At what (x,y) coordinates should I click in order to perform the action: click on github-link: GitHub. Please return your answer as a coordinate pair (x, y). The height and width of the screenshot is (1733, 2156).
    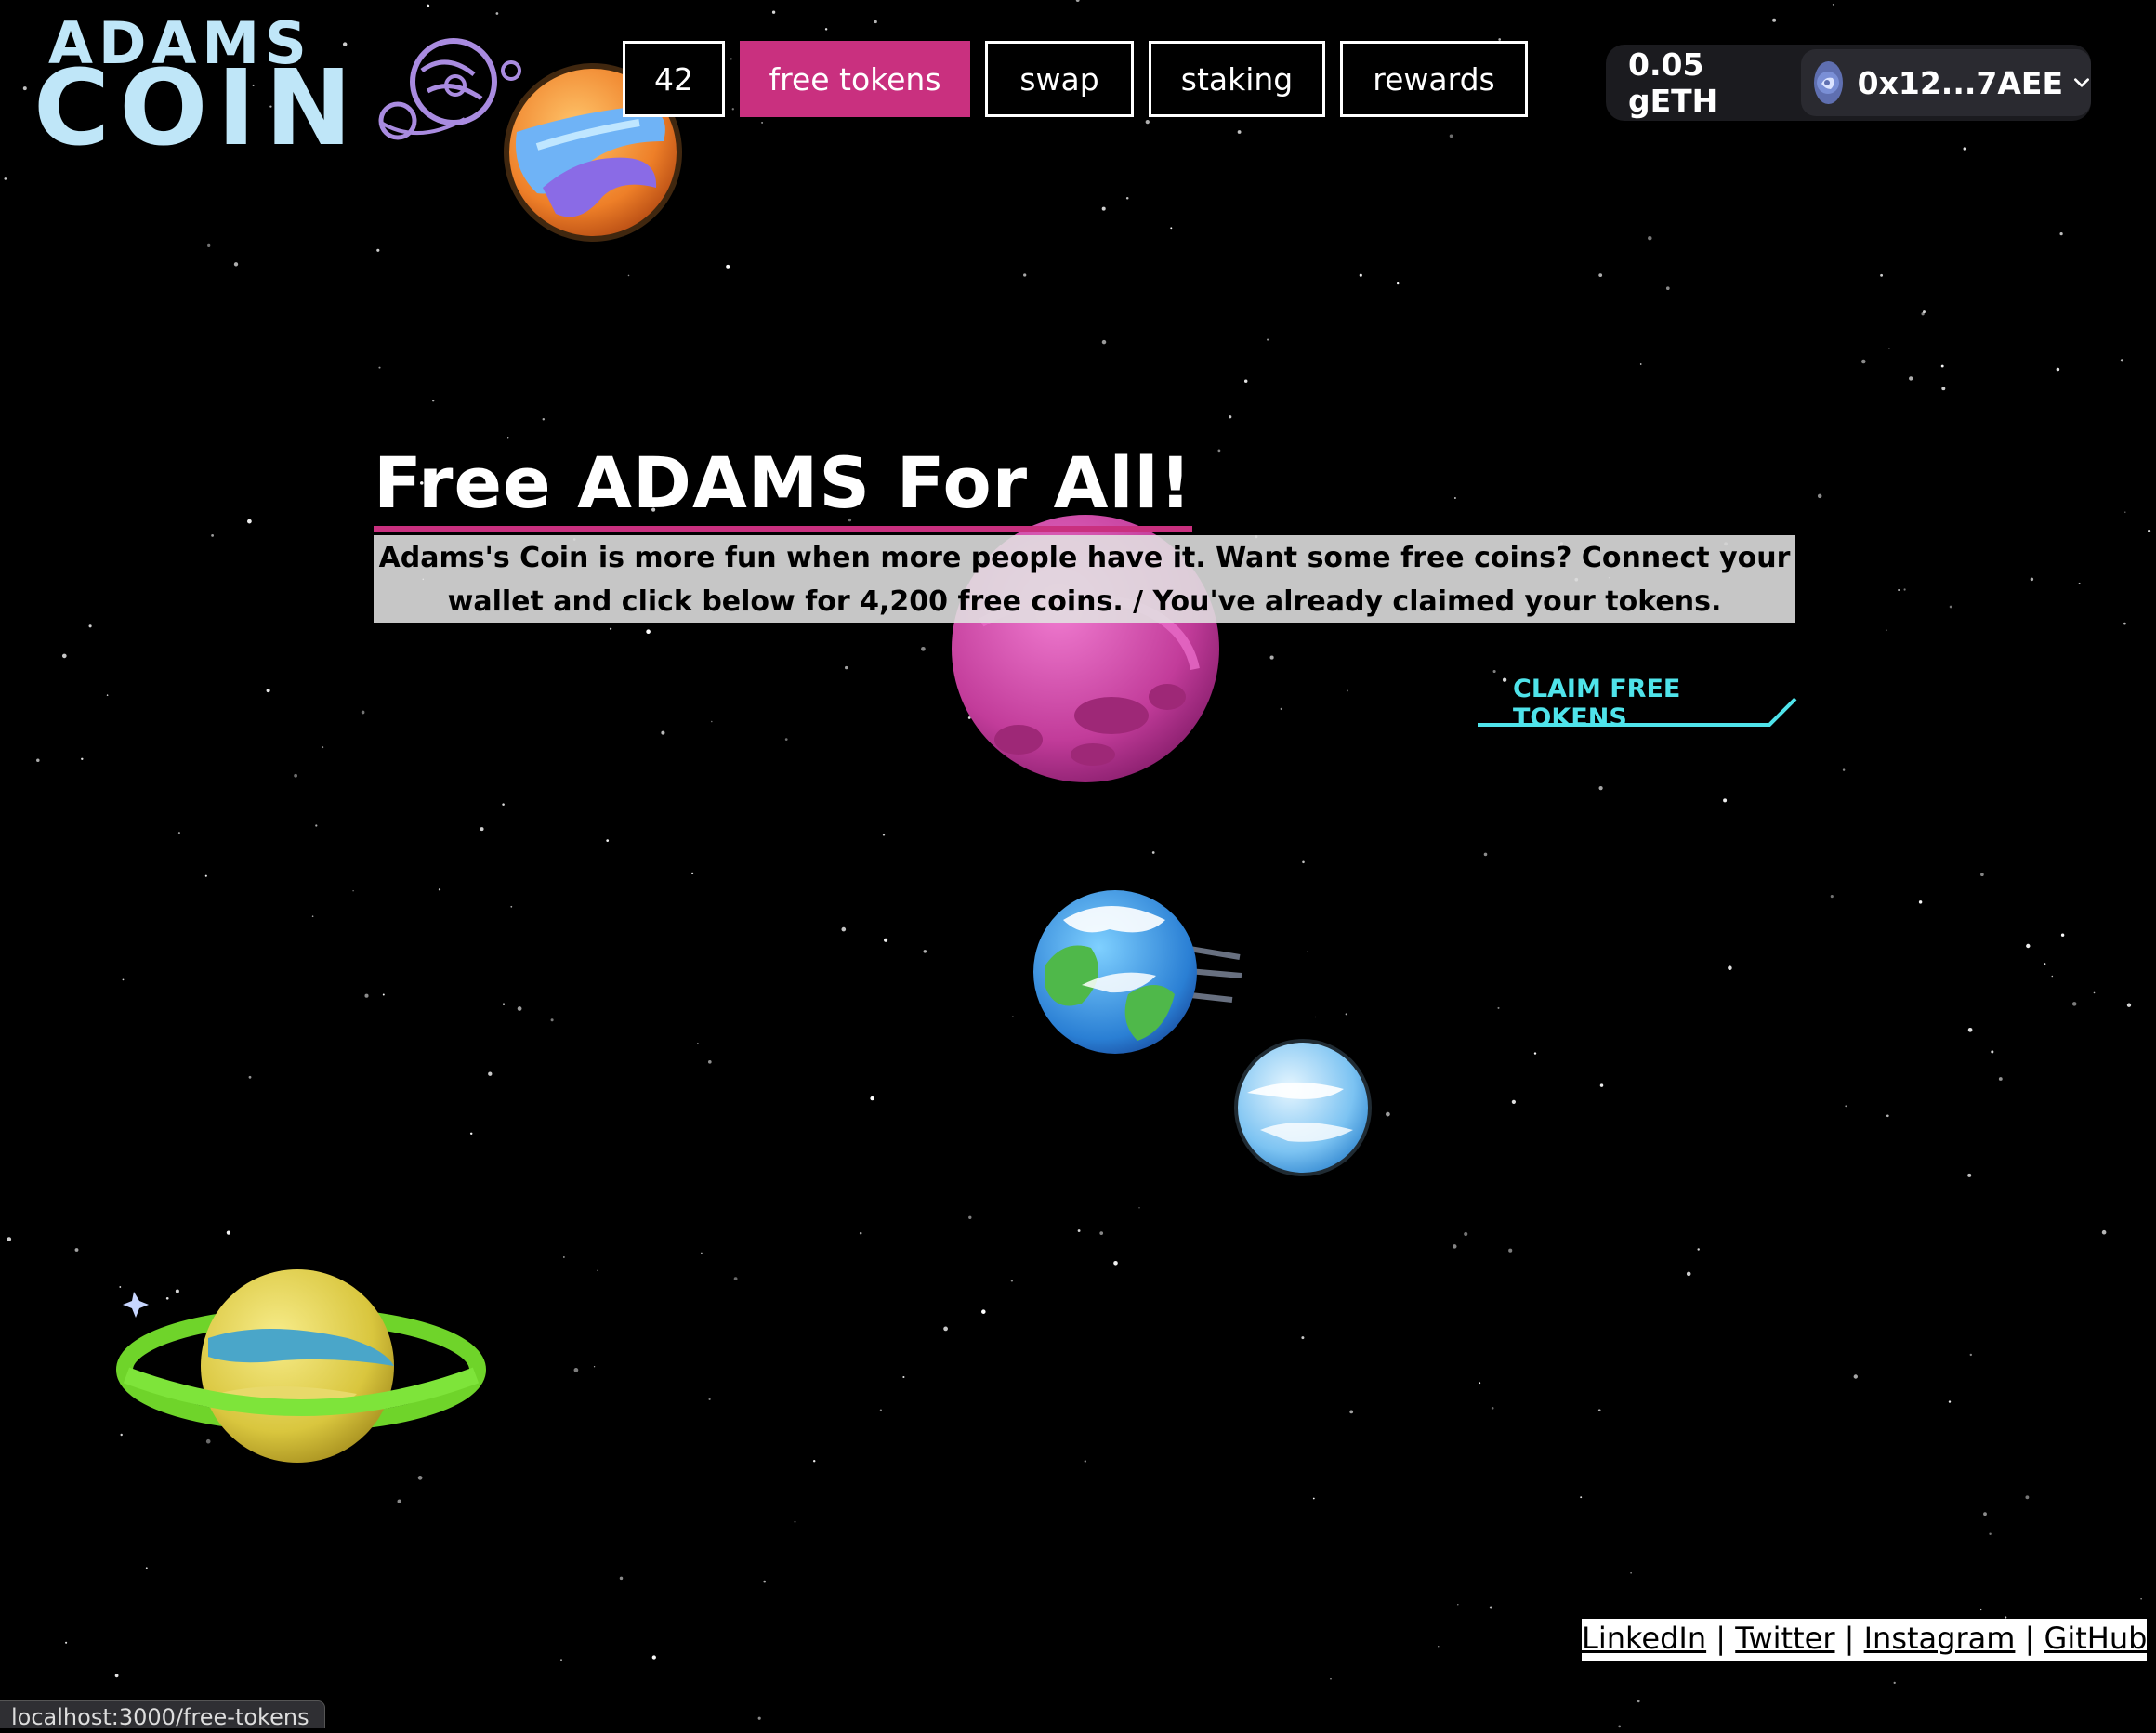
    Looking at the image, I should click on (2096, 1638).